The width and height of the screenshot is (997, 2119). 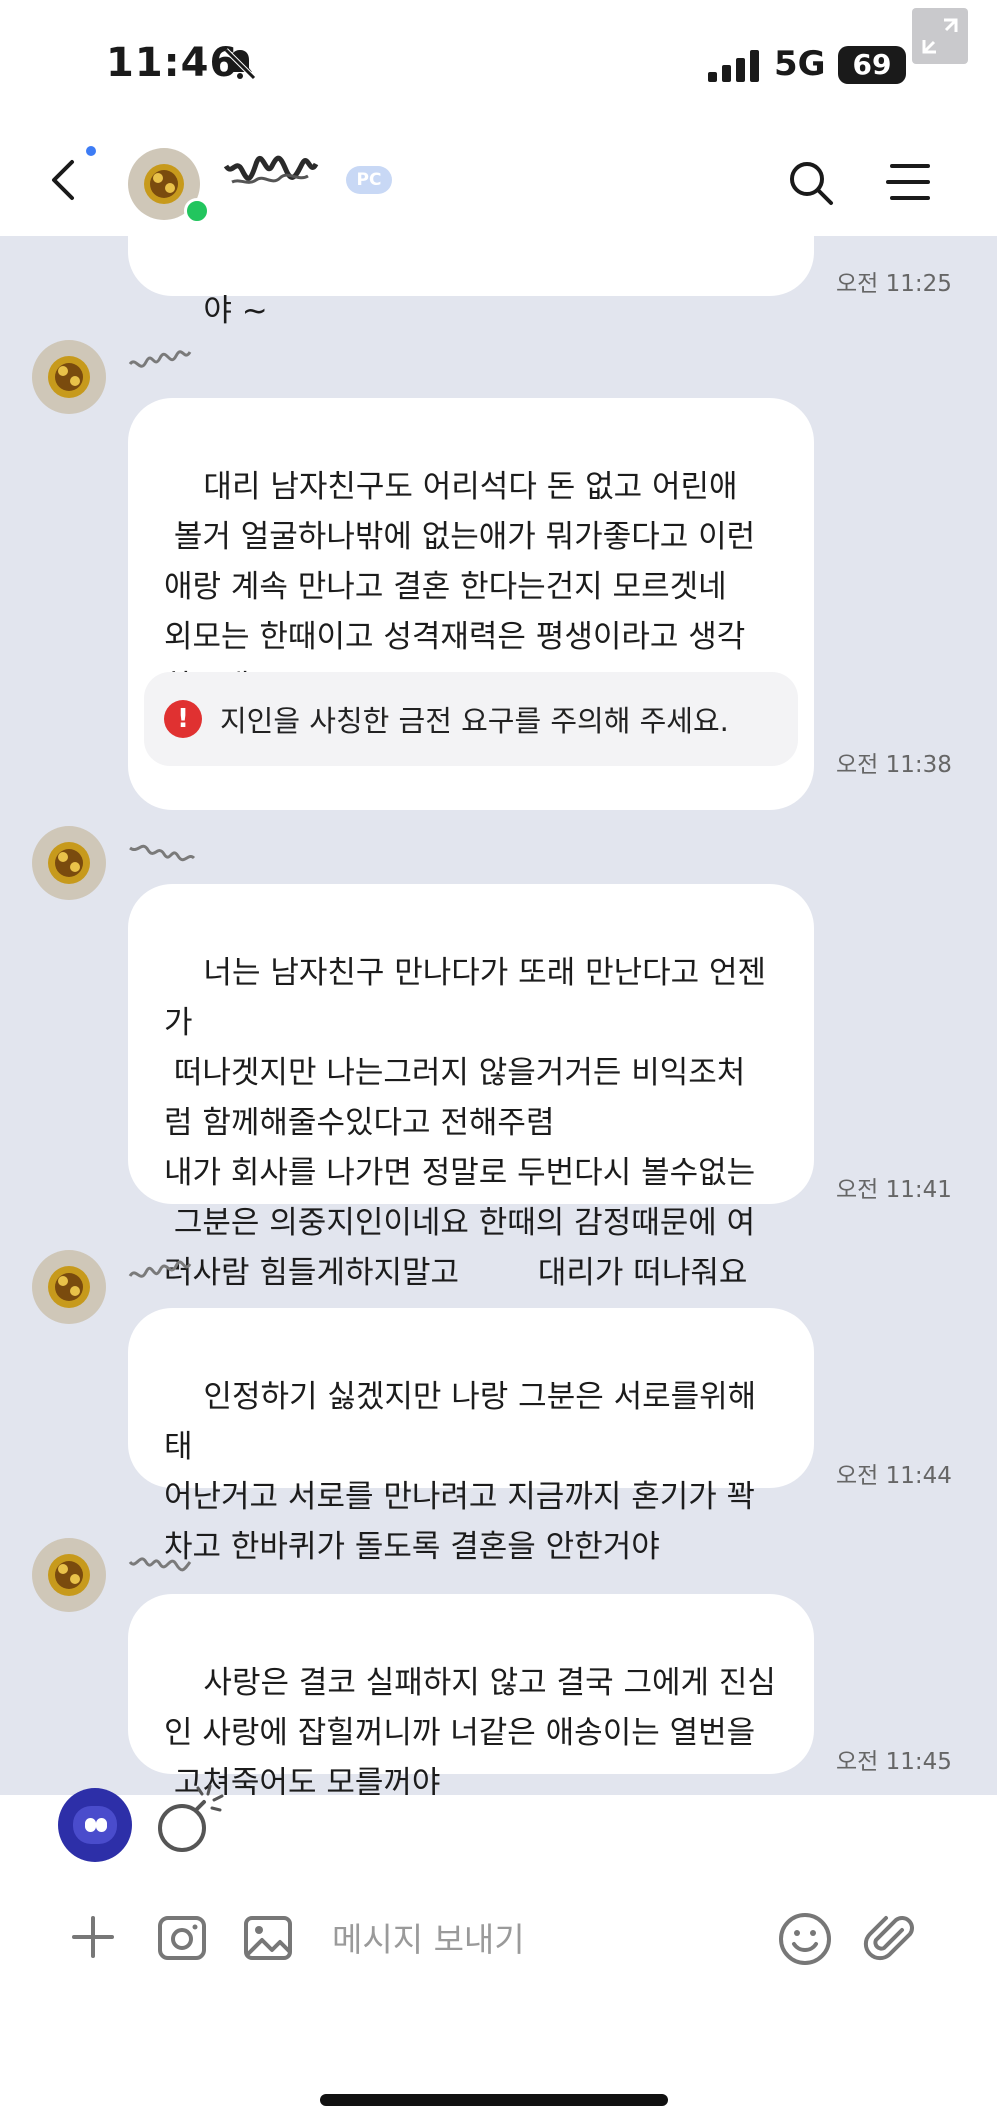 I want to click on bomb-icon, so click(x=190, y=1820).